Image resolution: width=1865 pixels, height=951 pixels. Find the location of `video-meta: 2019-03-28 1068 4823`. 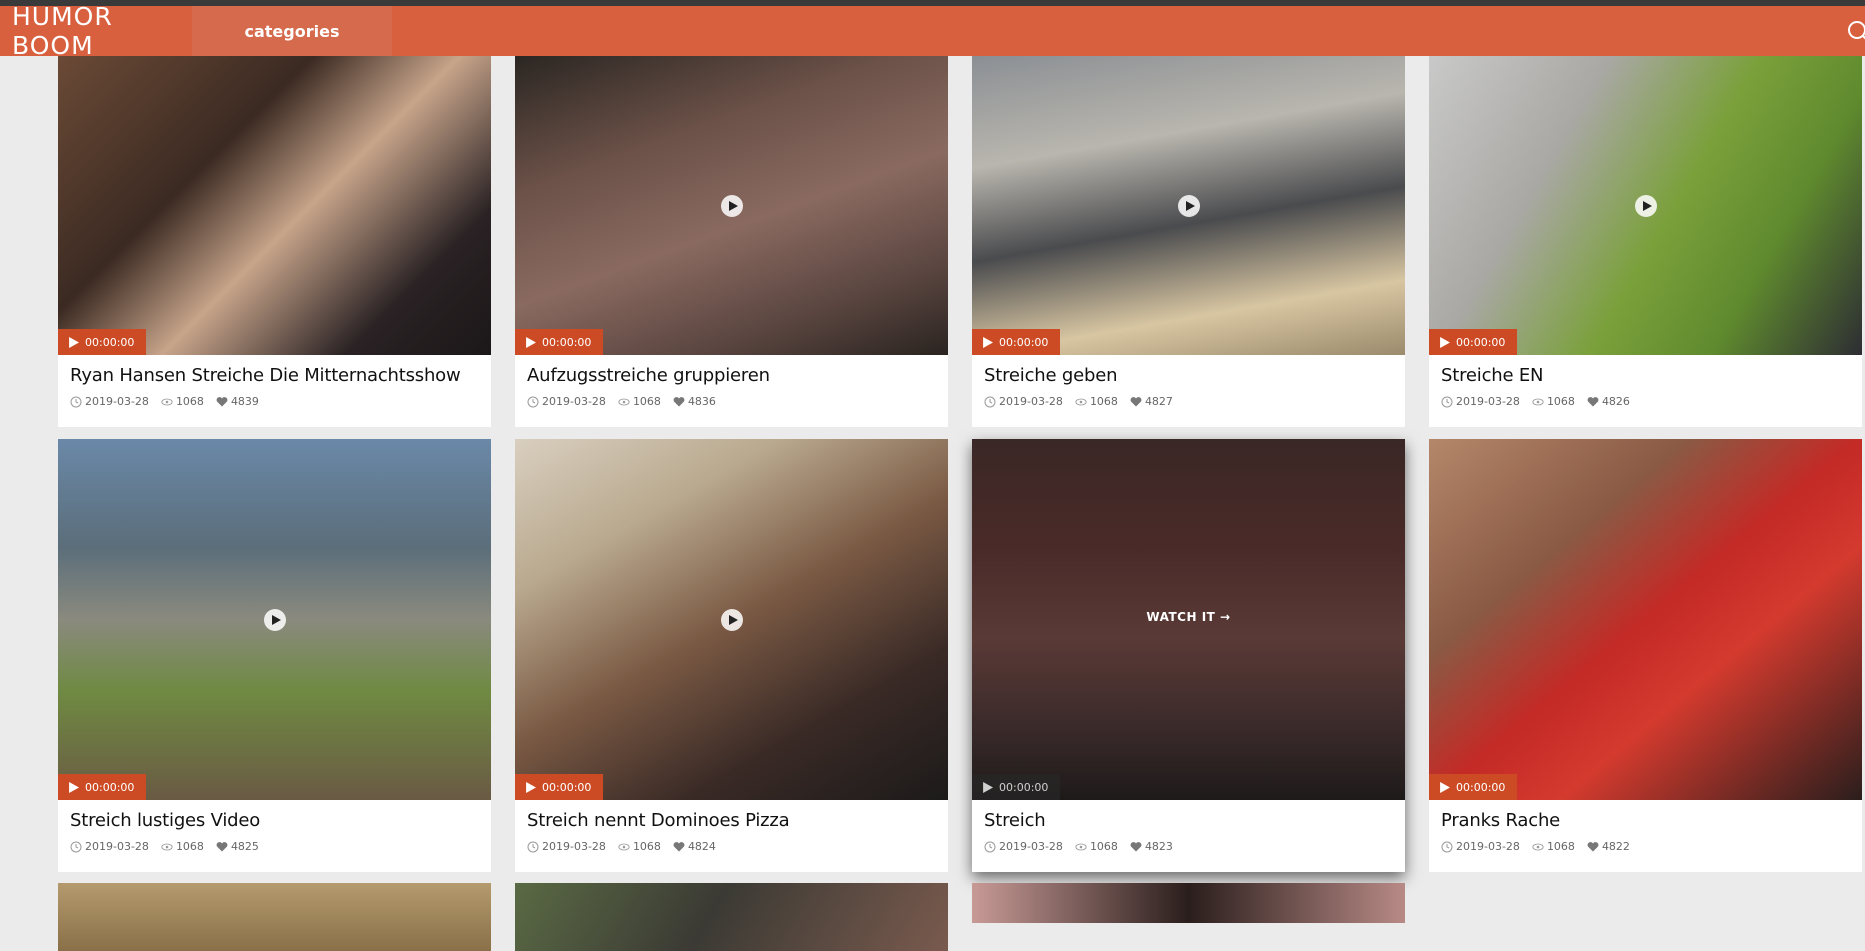

video-meta: 2019-03-28 1068 4823 is located at coordinates (1188, 846).